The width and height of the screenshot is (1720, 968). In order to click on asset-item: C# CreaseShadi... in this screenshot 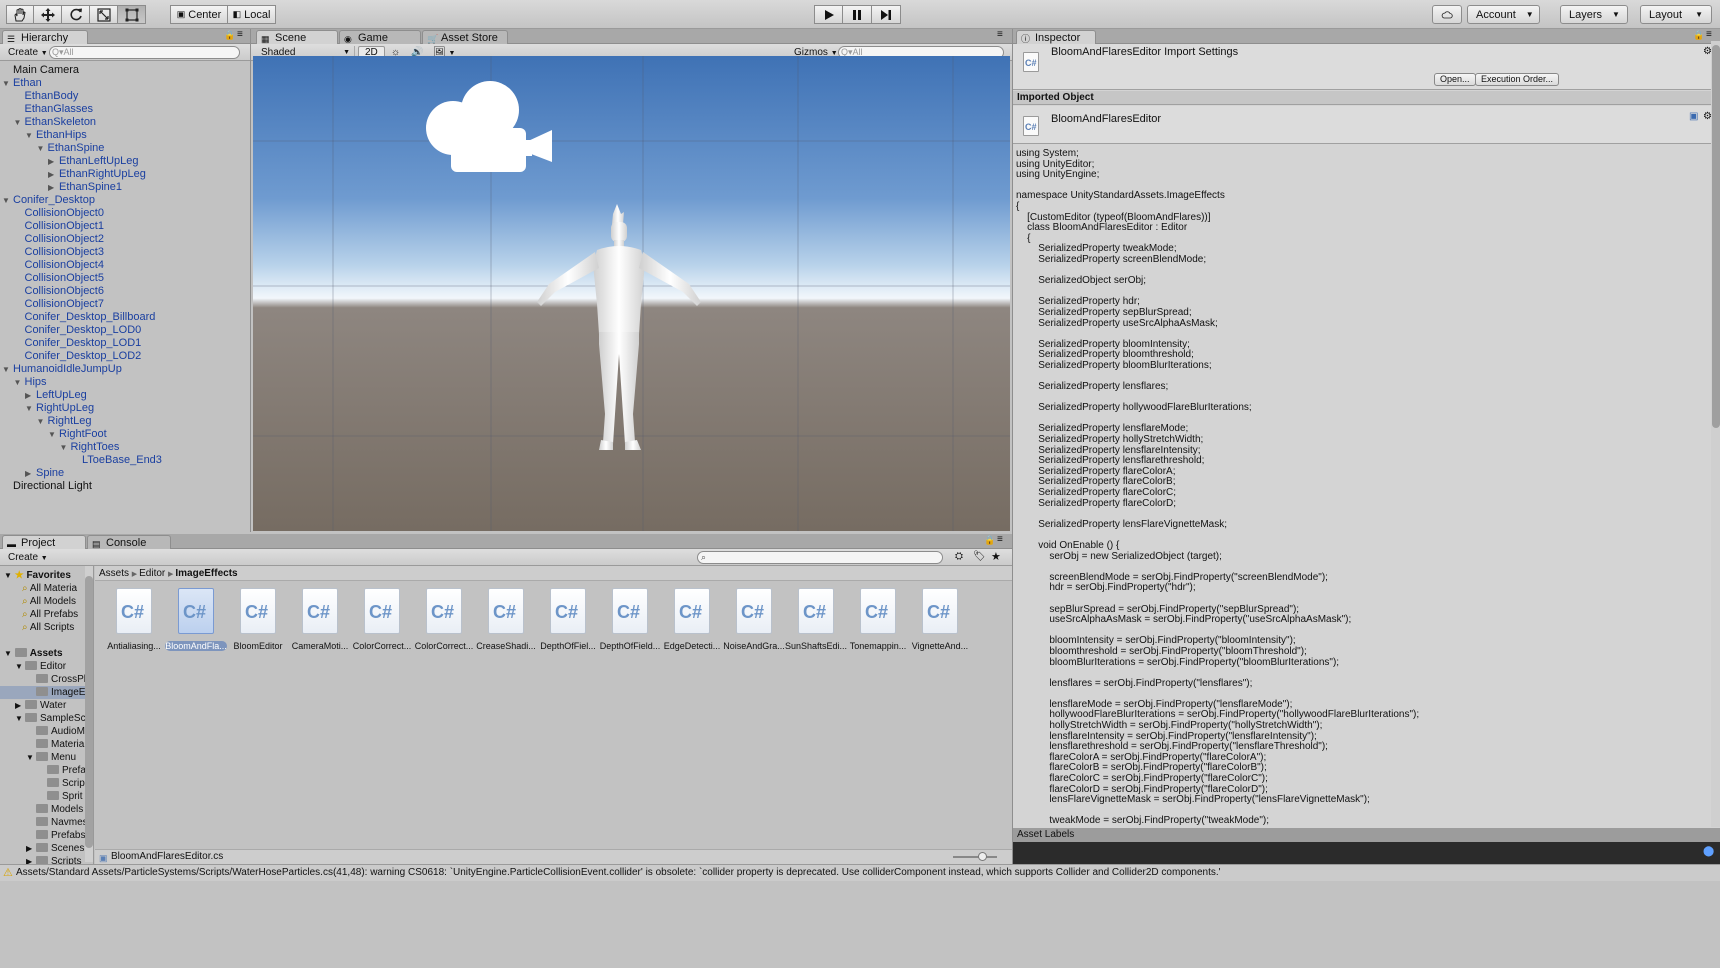, I will do `click(506, 620)`.